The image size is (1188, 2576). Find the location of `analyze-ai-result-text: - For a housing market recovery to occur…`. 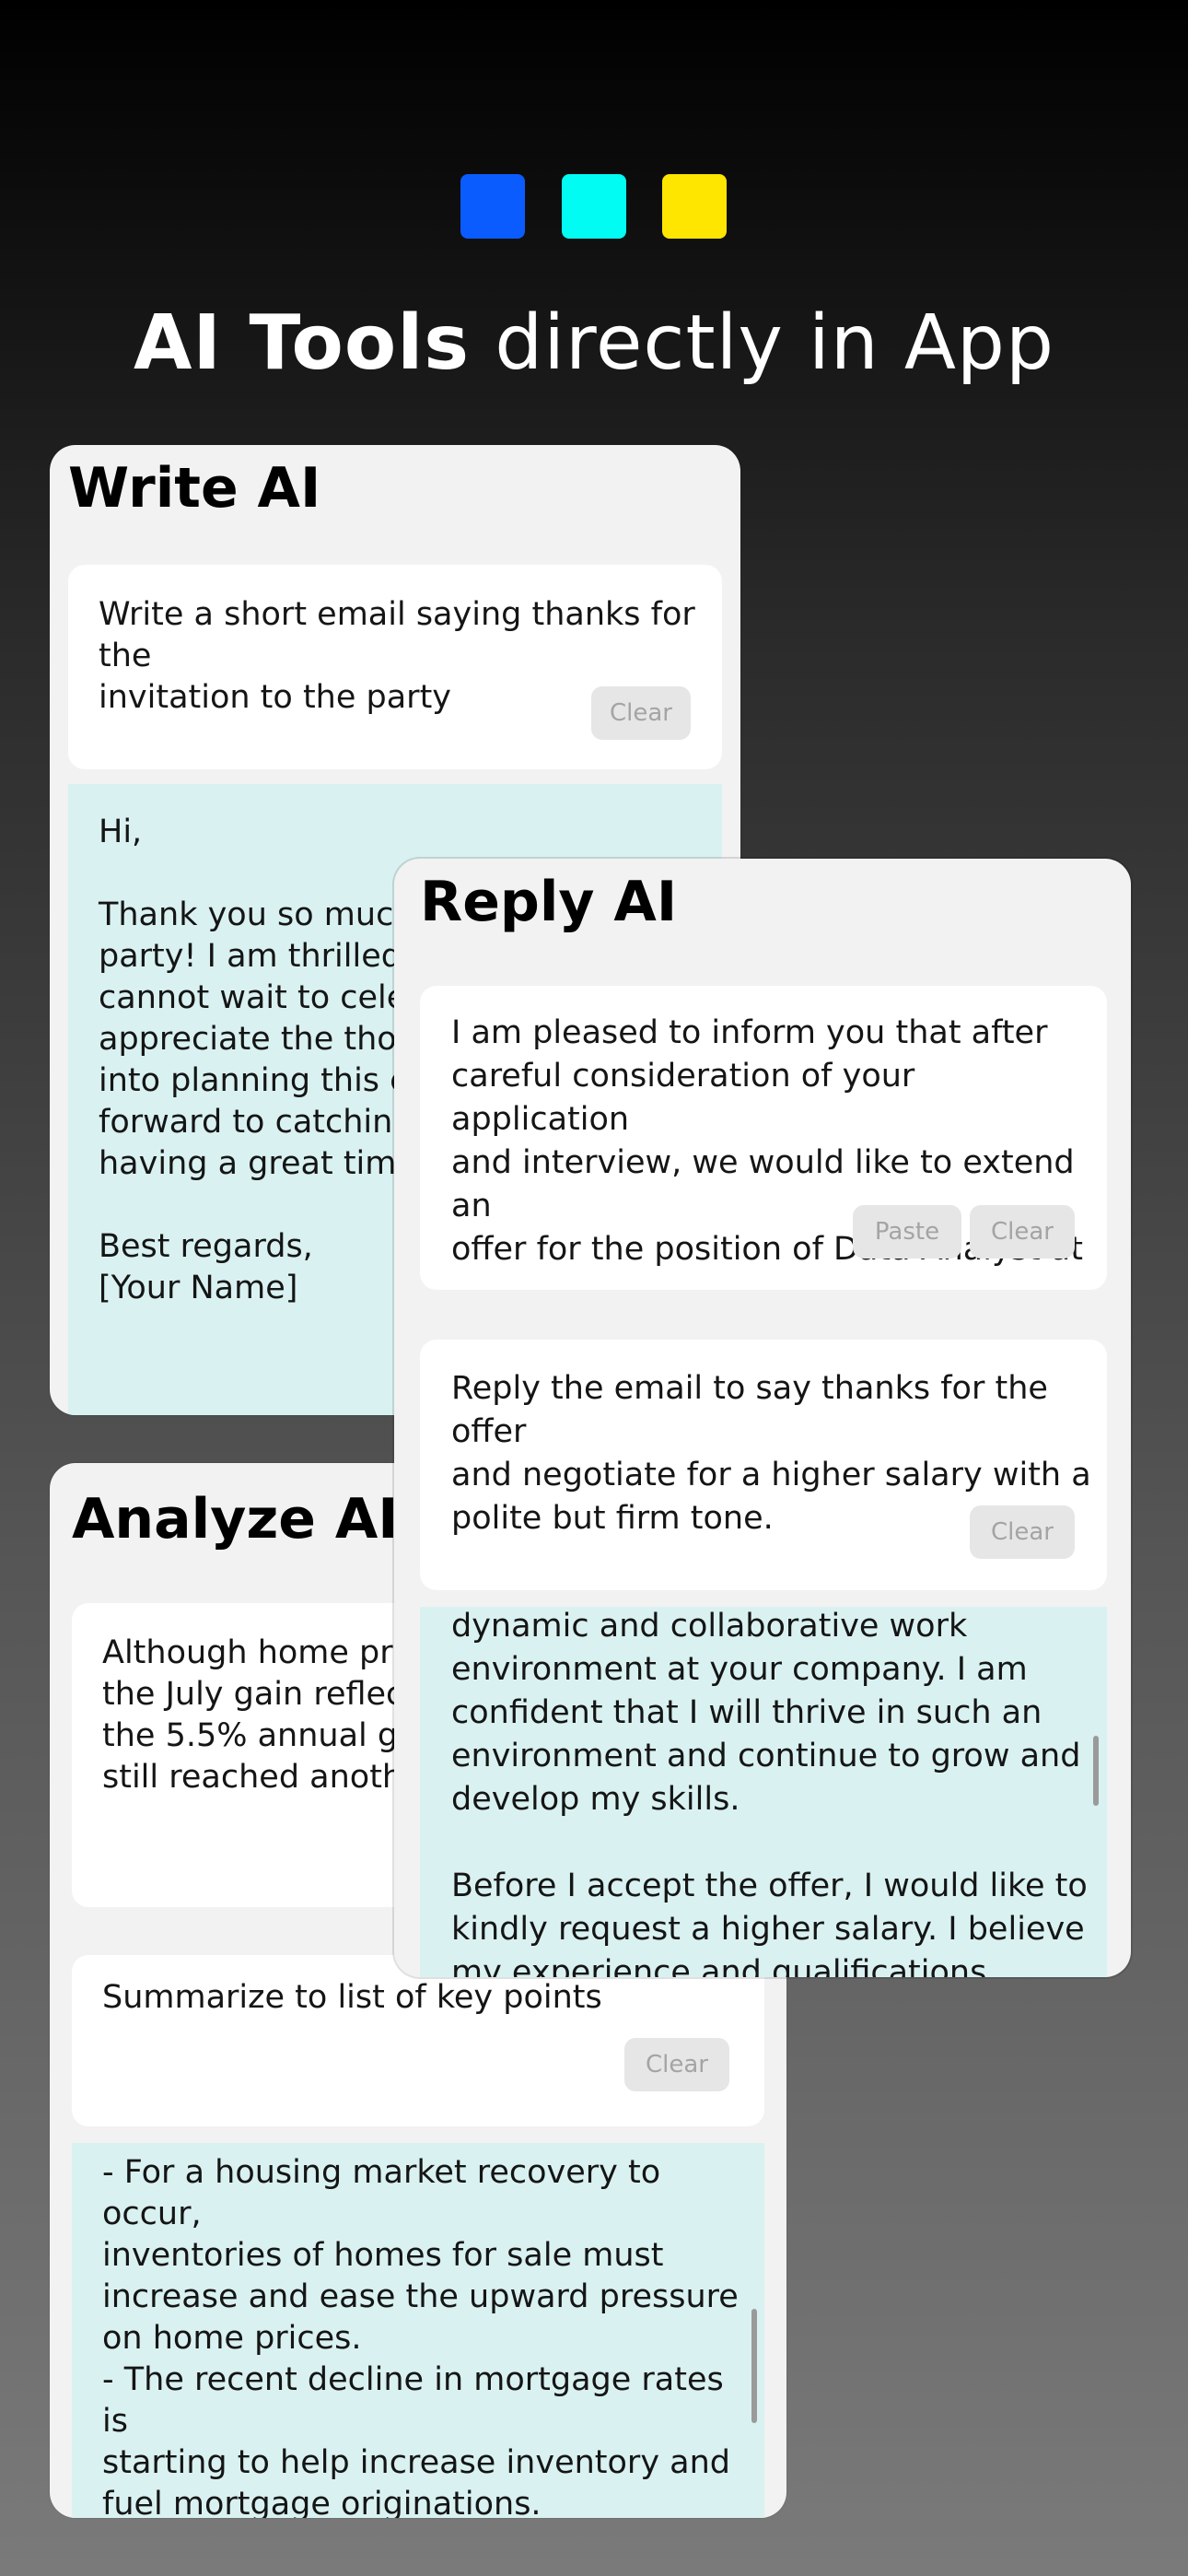

analyze-ai-result-text: - For a housing market recovery to occur… is located at coordinates (420, 2336).